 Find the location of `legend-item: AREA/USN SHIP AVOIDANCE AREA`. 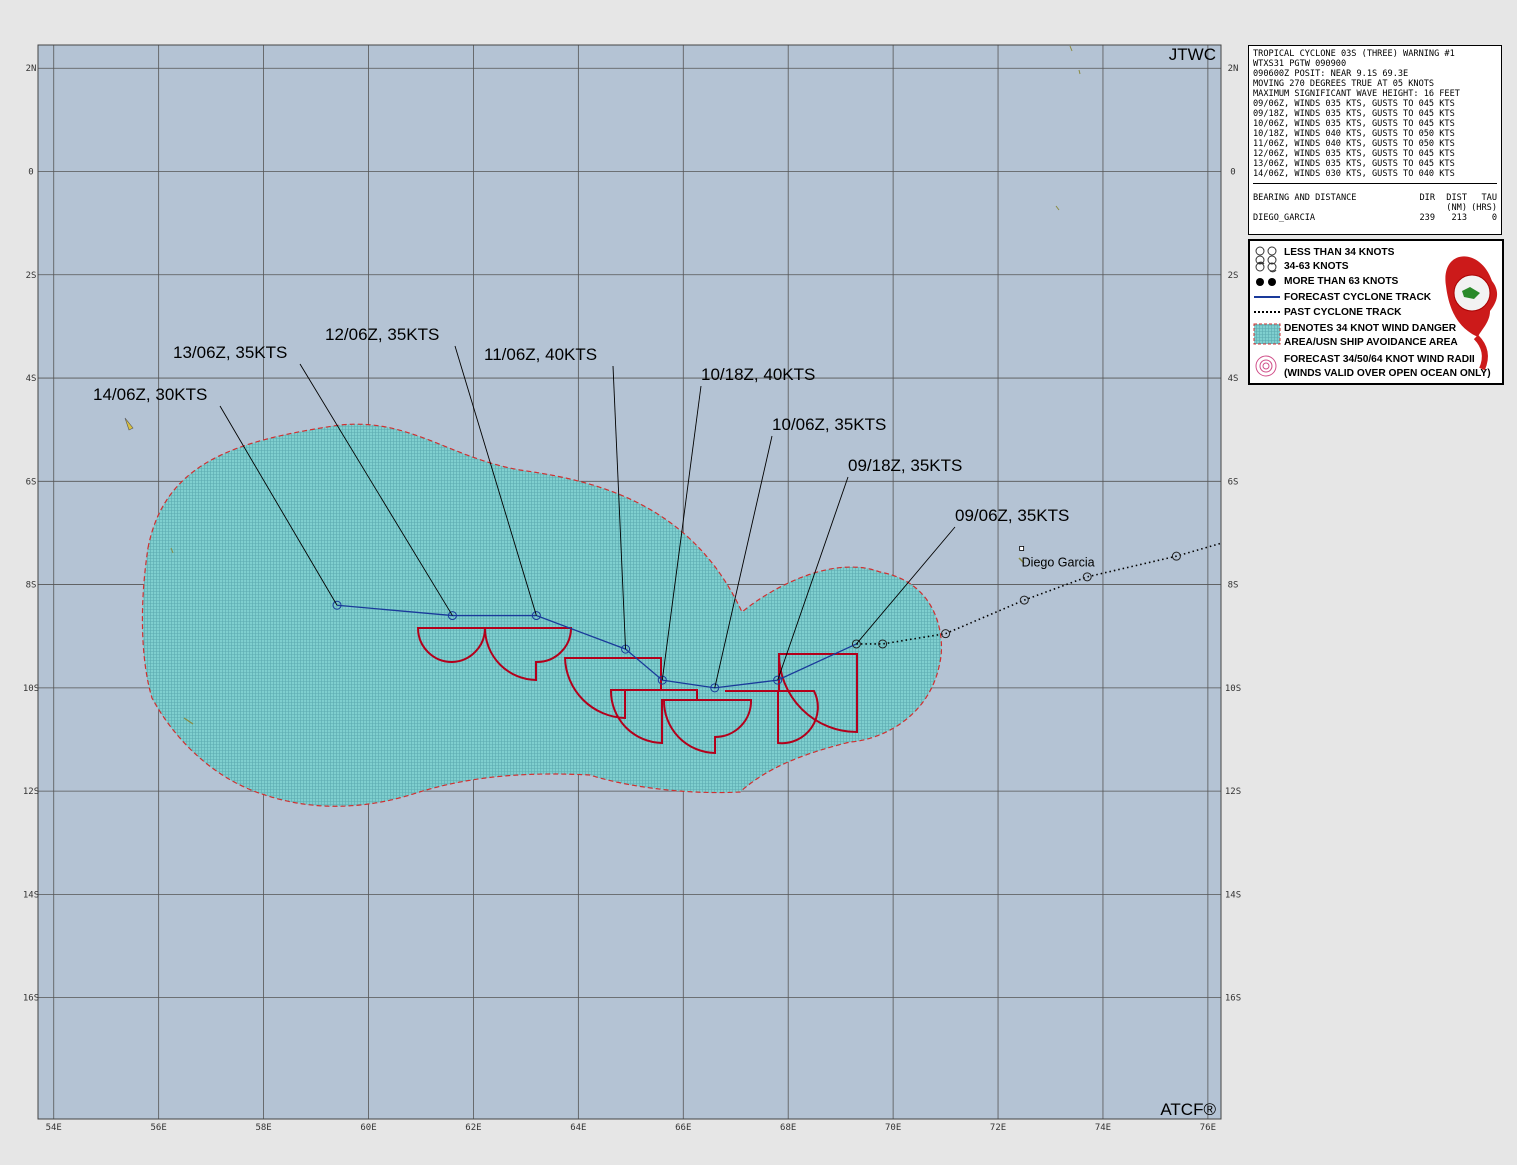

legend-item: AREA/USN SHIP AVOIDANCE AREA is located at coordinates (1371, 342).